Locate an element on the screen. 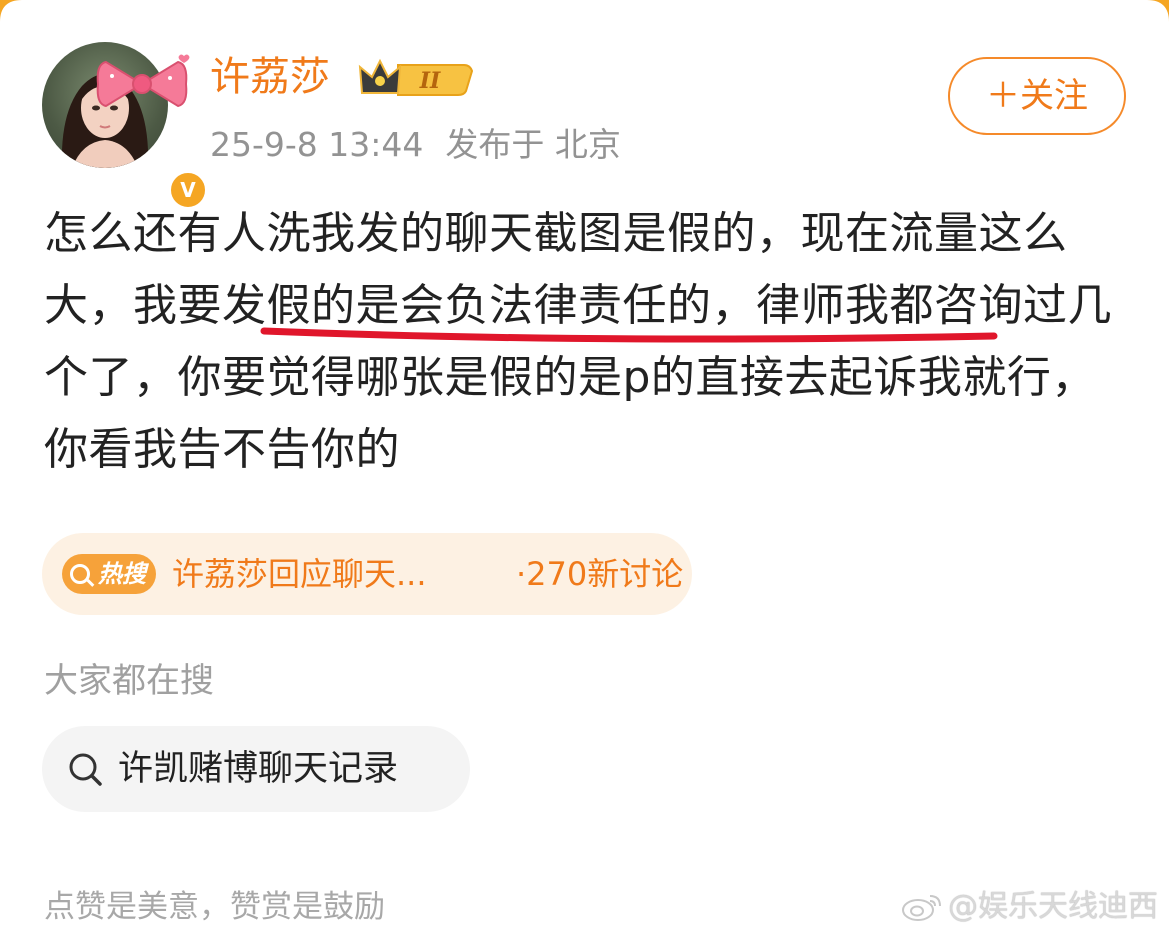  hot-search-tag-label: 热搜 is located at coordinates (122, 574).